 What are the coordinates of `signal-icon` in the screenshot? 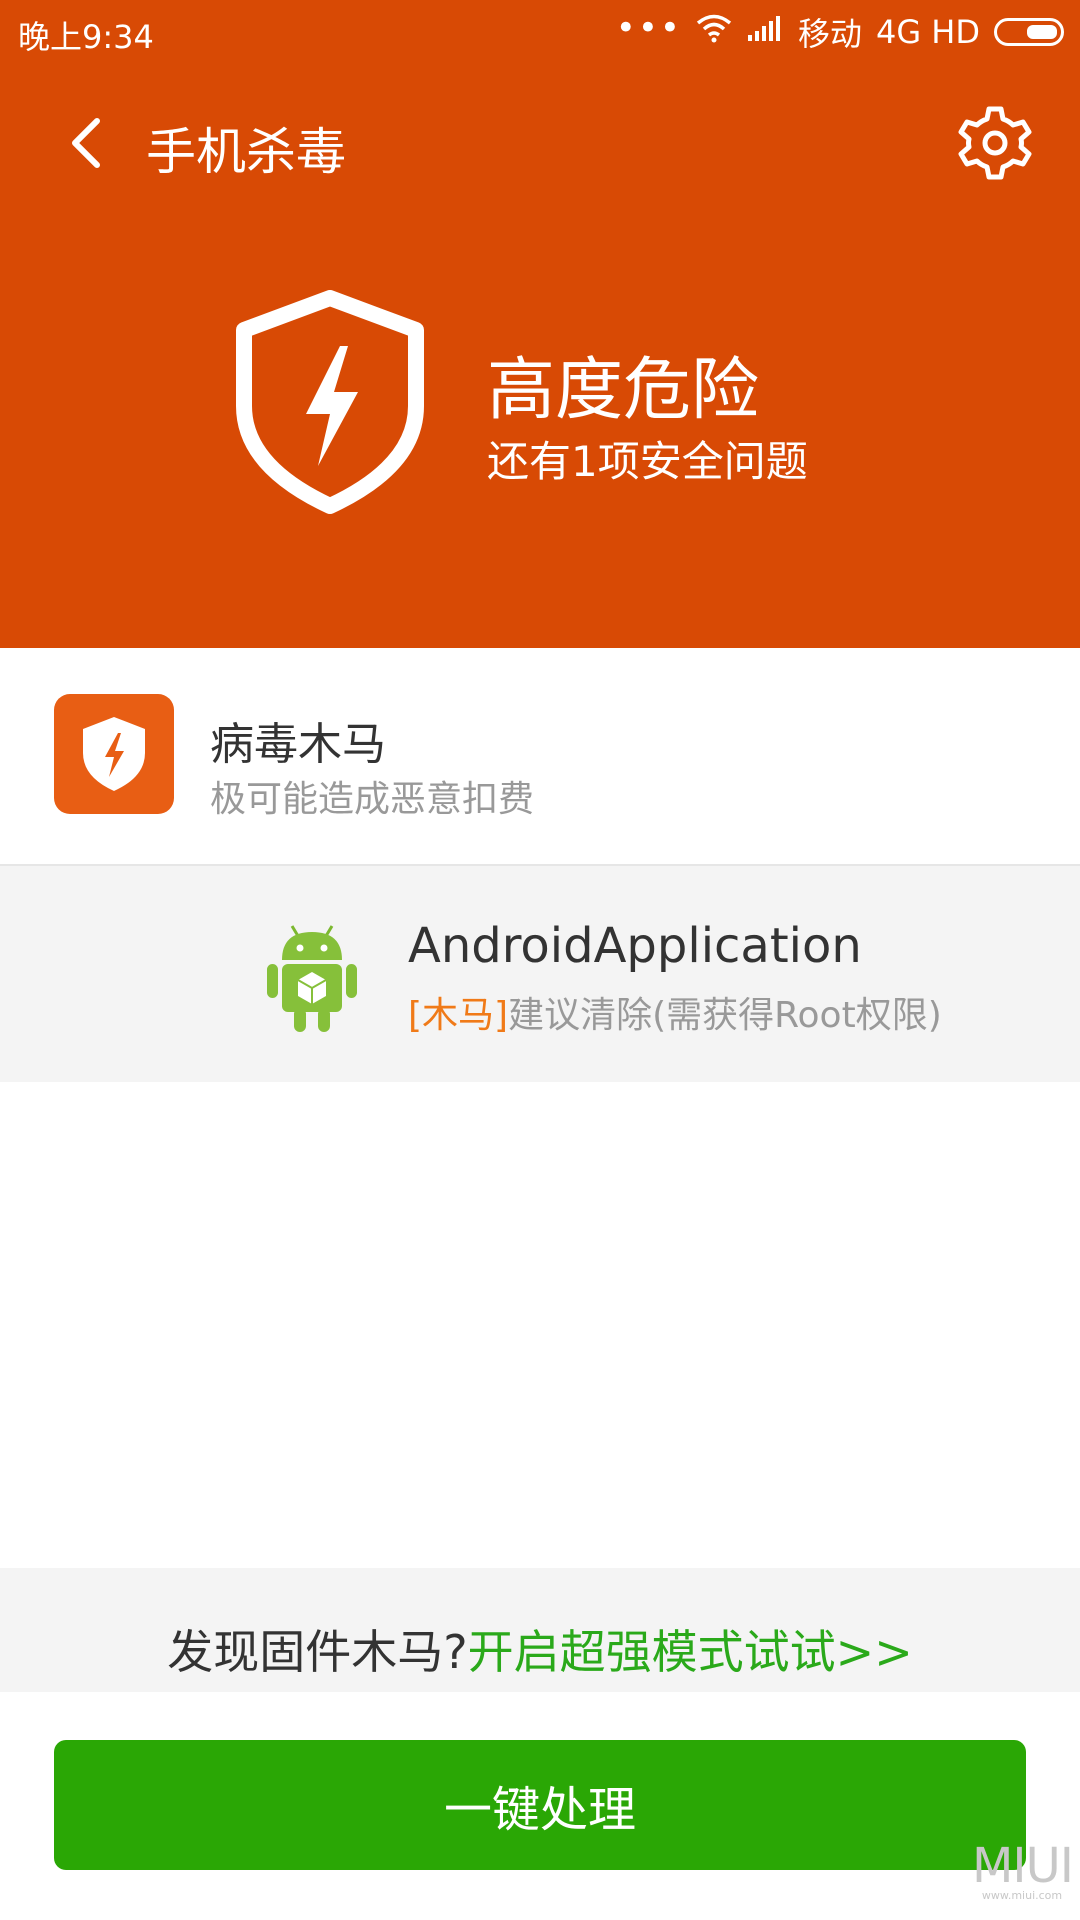 It's located at (765, 32).